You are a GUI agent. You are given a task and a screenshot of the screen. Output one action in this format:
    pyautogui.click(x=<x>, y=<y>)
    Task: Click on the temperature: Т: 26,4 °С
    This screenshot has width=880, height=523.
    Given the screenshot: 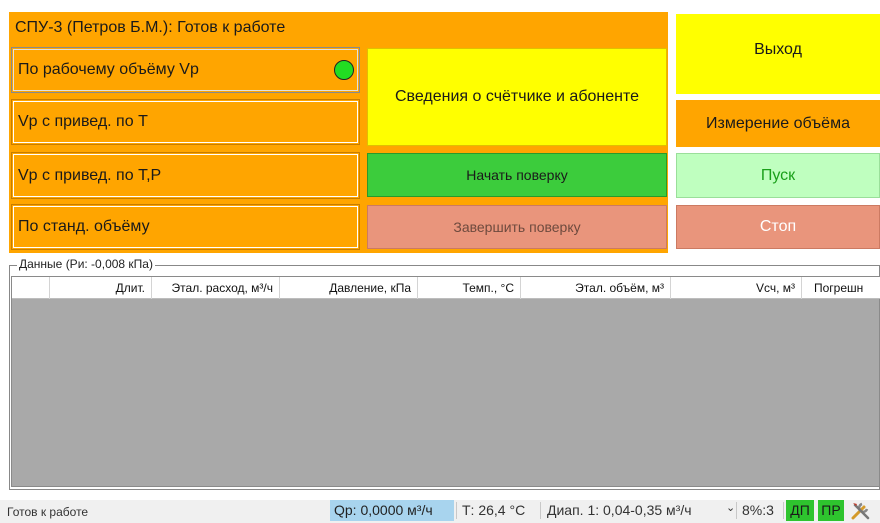 What is the action you would take?
    pyautogui.click(x=494, y=510)
    